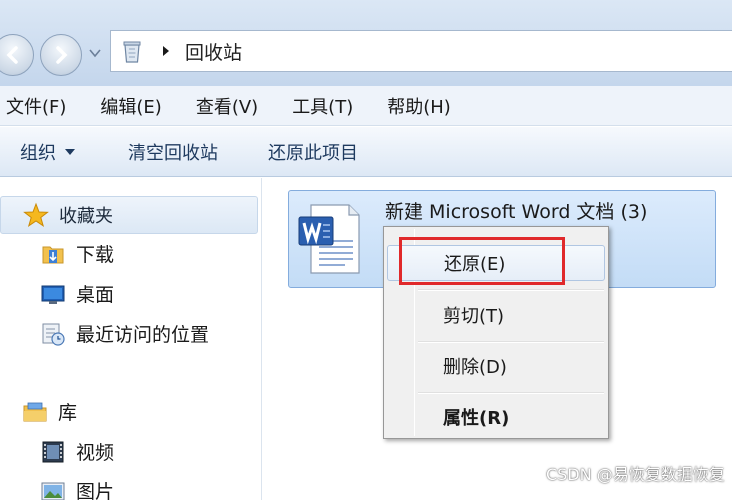 This screenshot has height=500, width=732. I want to click on videos-icon, so click(53, 451).